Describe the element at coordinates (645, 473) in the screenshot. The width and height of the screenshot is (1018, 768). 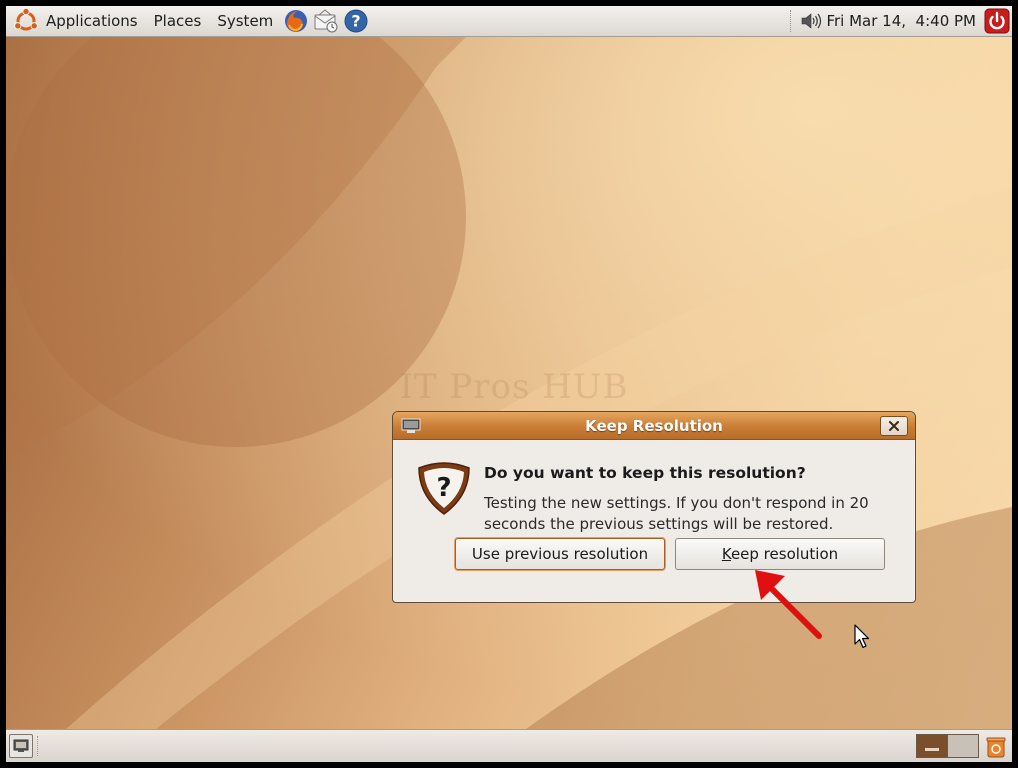
I see `dialog-heading: Do you want to keep this resolution?` at that location.